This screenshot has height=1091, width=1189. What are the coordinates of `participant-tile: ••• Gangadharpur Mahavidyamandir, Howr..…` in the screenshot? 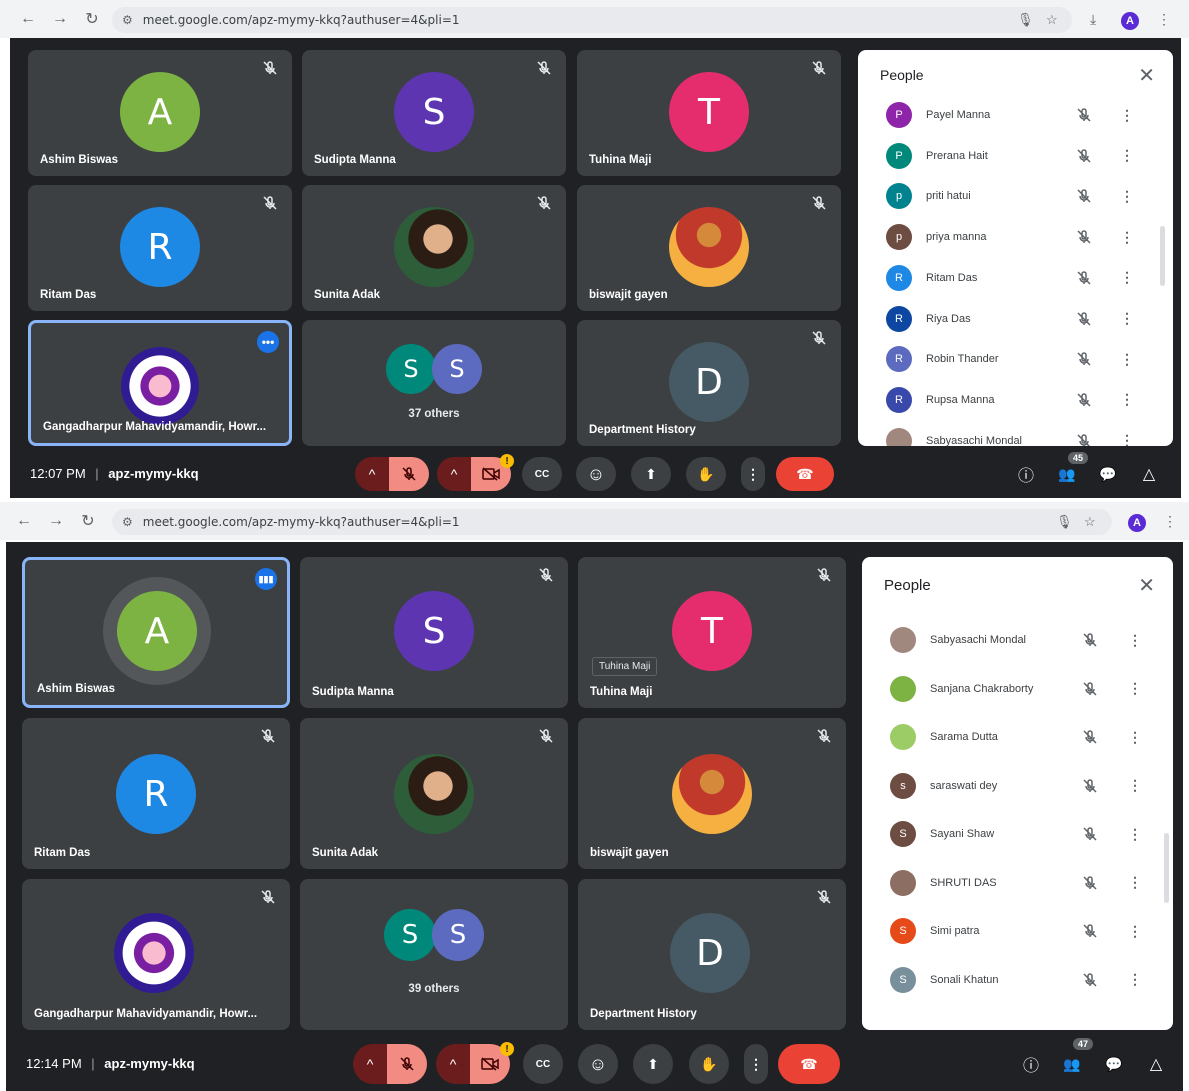 It's located at (160, 383).